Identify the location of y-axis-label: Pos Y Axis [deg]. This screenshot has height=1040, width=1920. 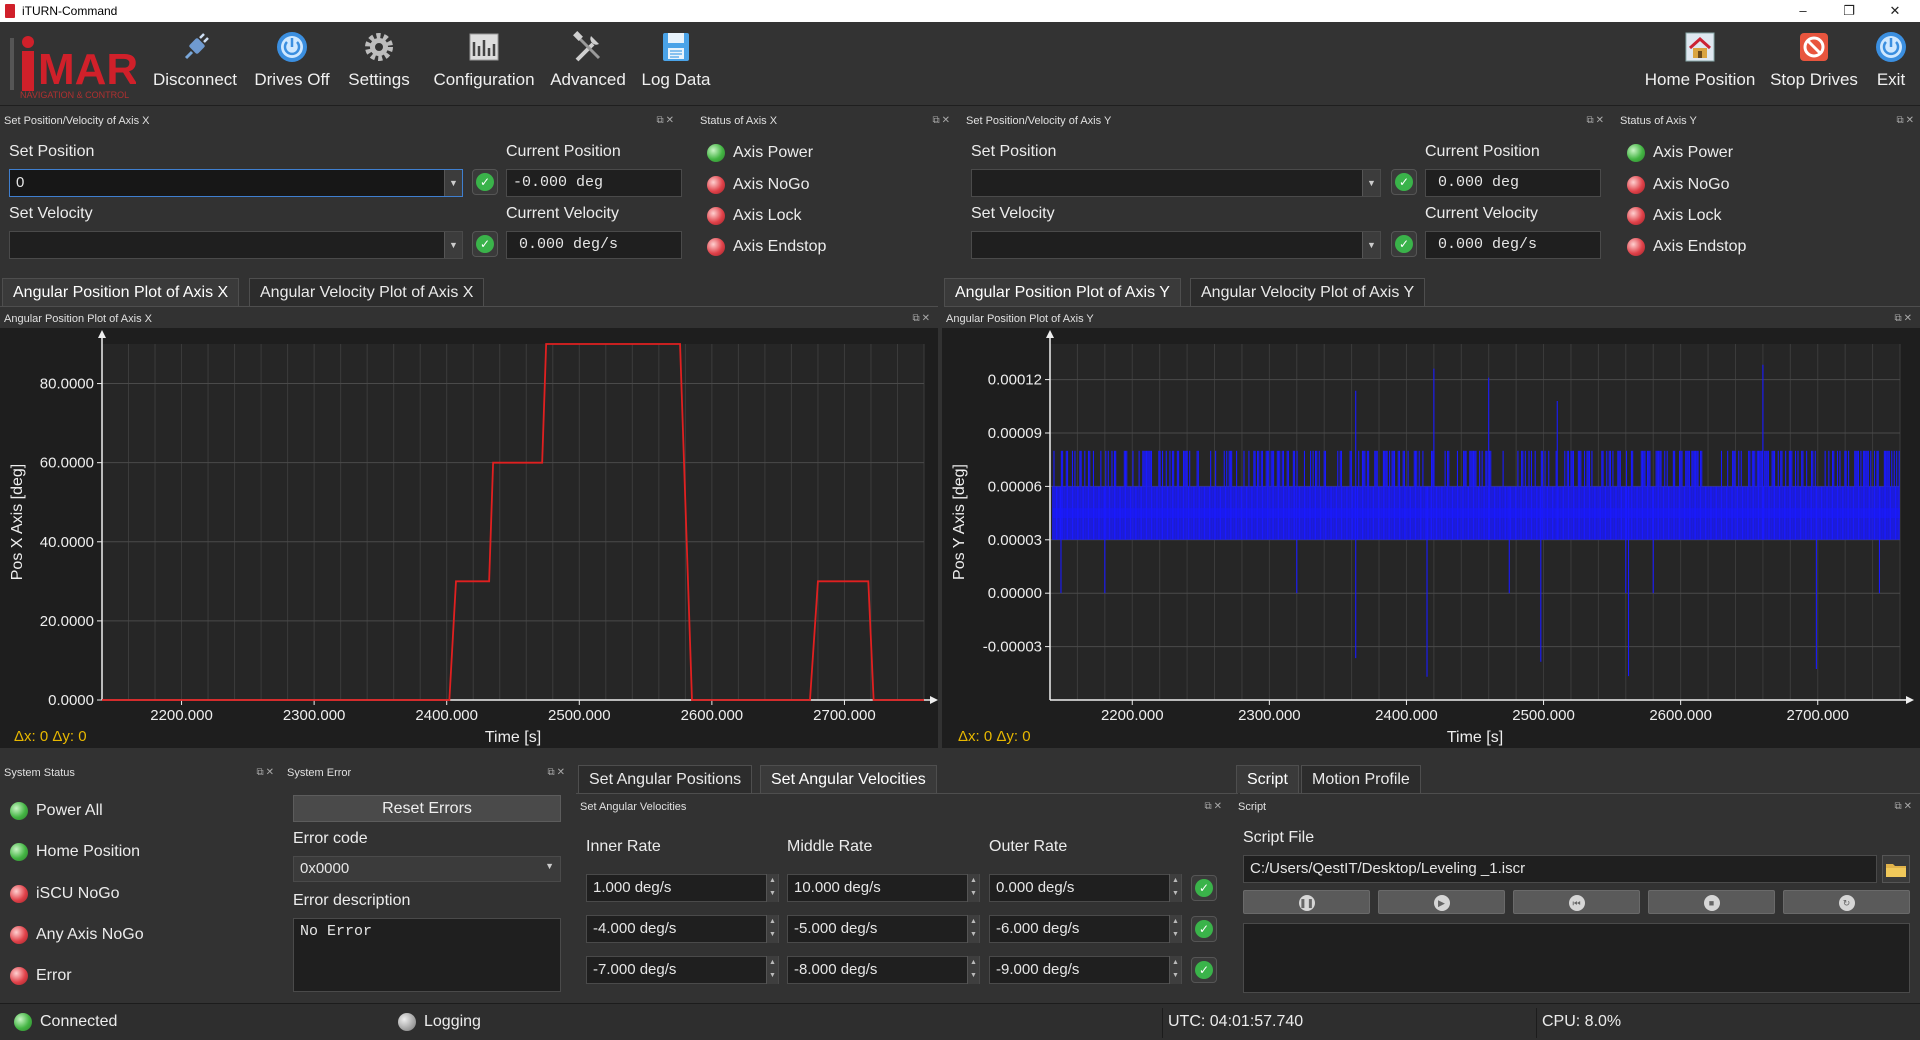
(959, 522).